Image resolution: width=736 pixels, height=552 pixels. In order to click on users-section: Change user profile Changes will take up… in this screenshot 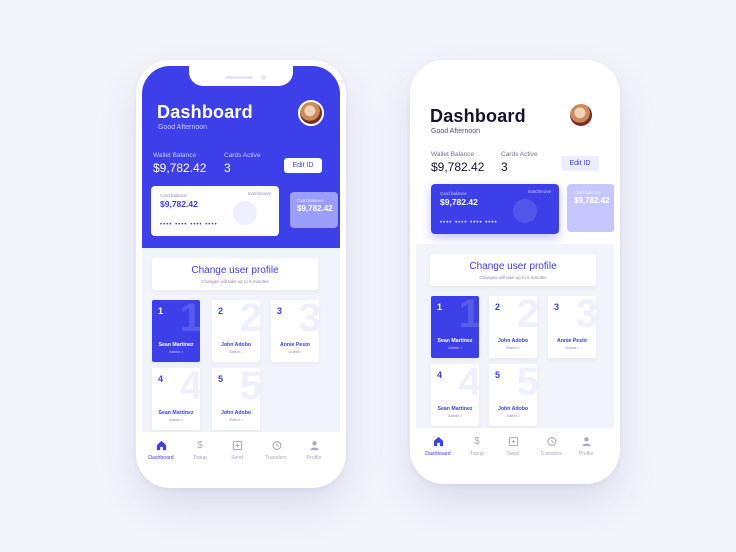, I will do `click(241, 340)`.